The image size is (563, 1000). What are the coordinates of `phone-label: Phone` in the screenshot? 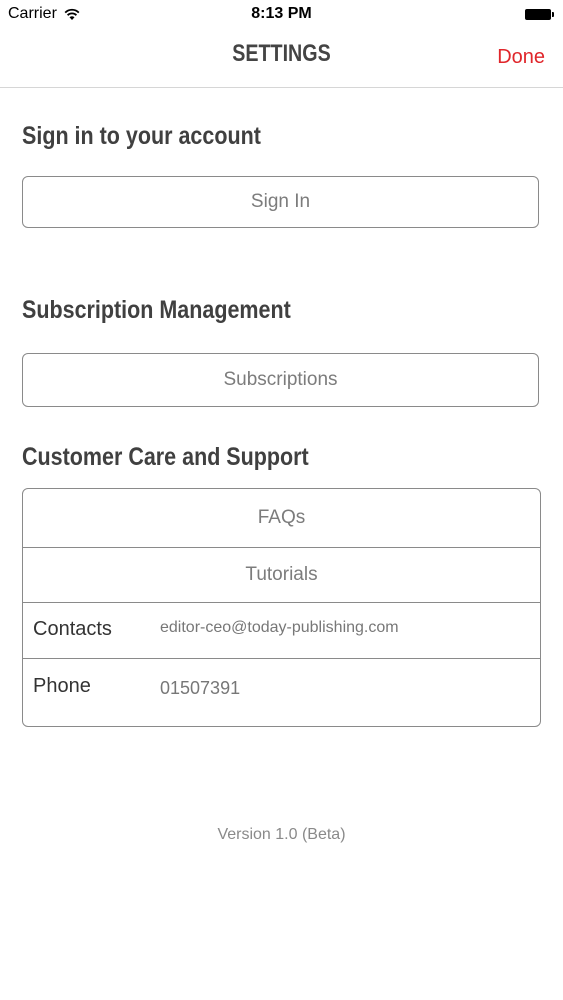 It's located at (62, 686).